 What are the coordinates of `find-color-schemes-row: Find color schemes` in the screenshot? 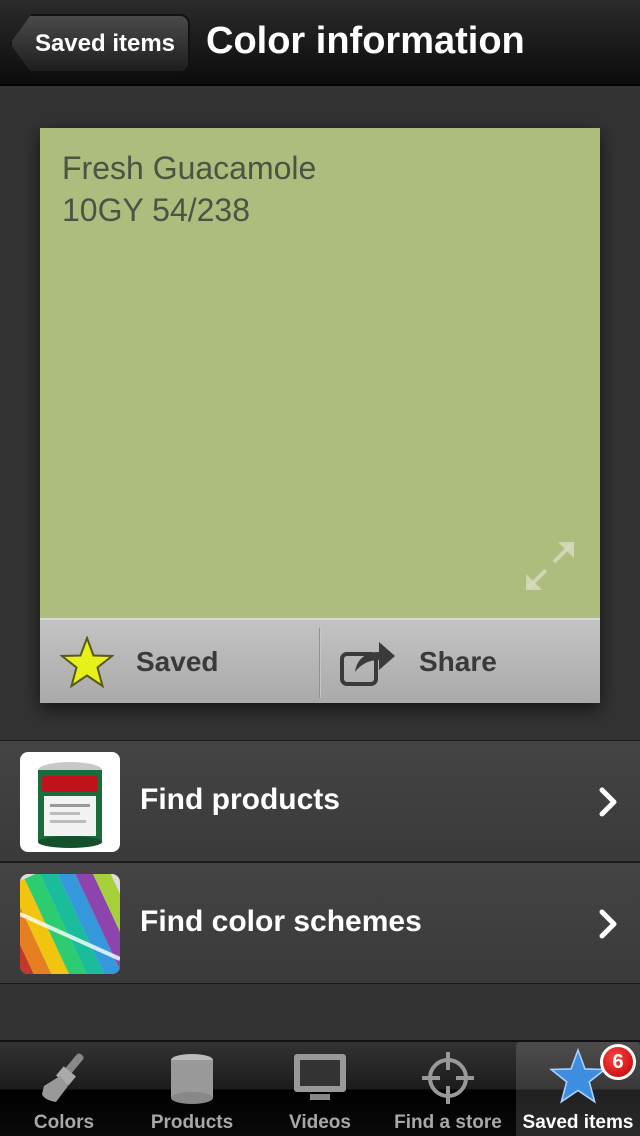 It's located at (320, 923).